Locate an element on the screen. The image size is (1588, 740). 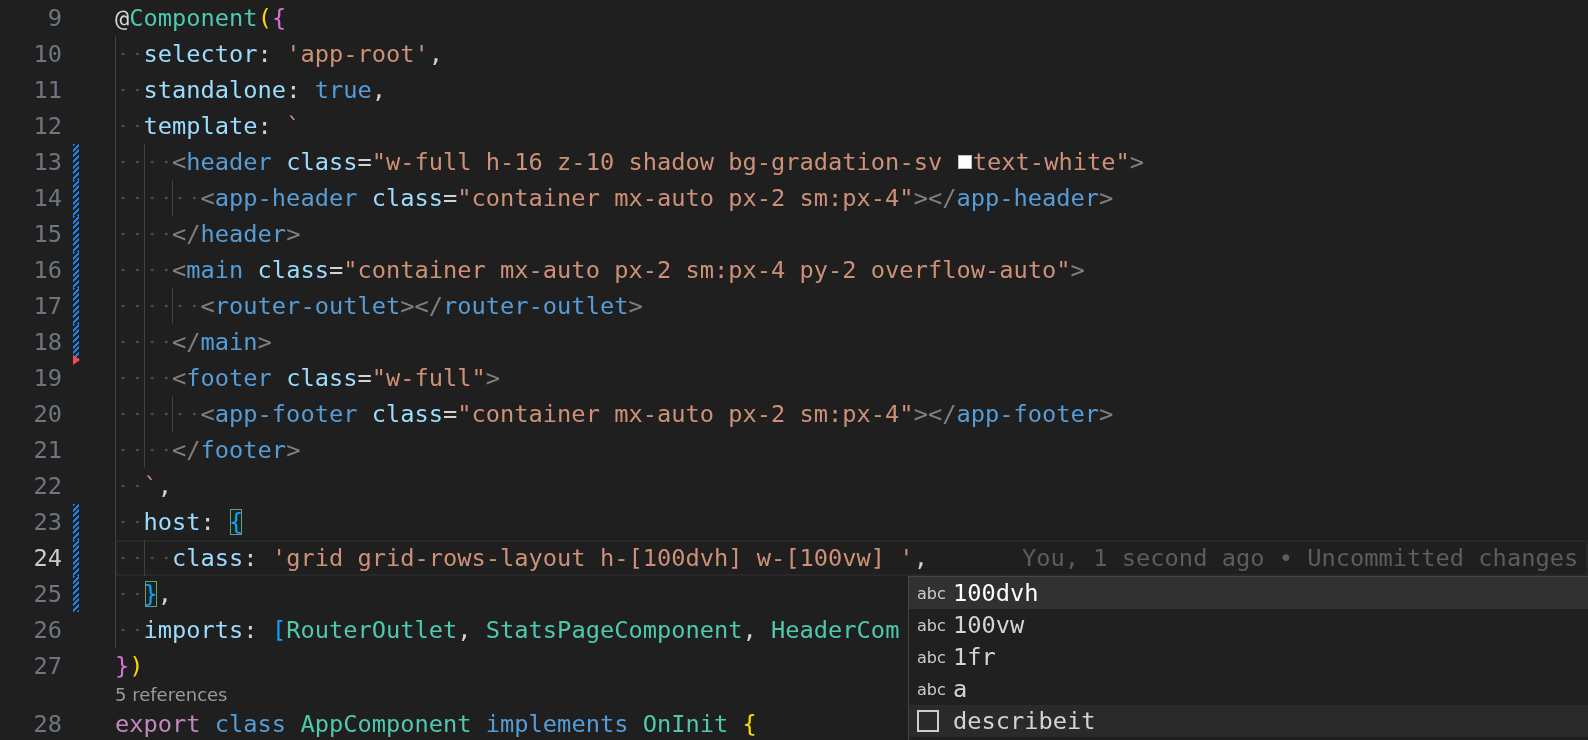
code-text: @Component({ is located at coordinates (201, 18).